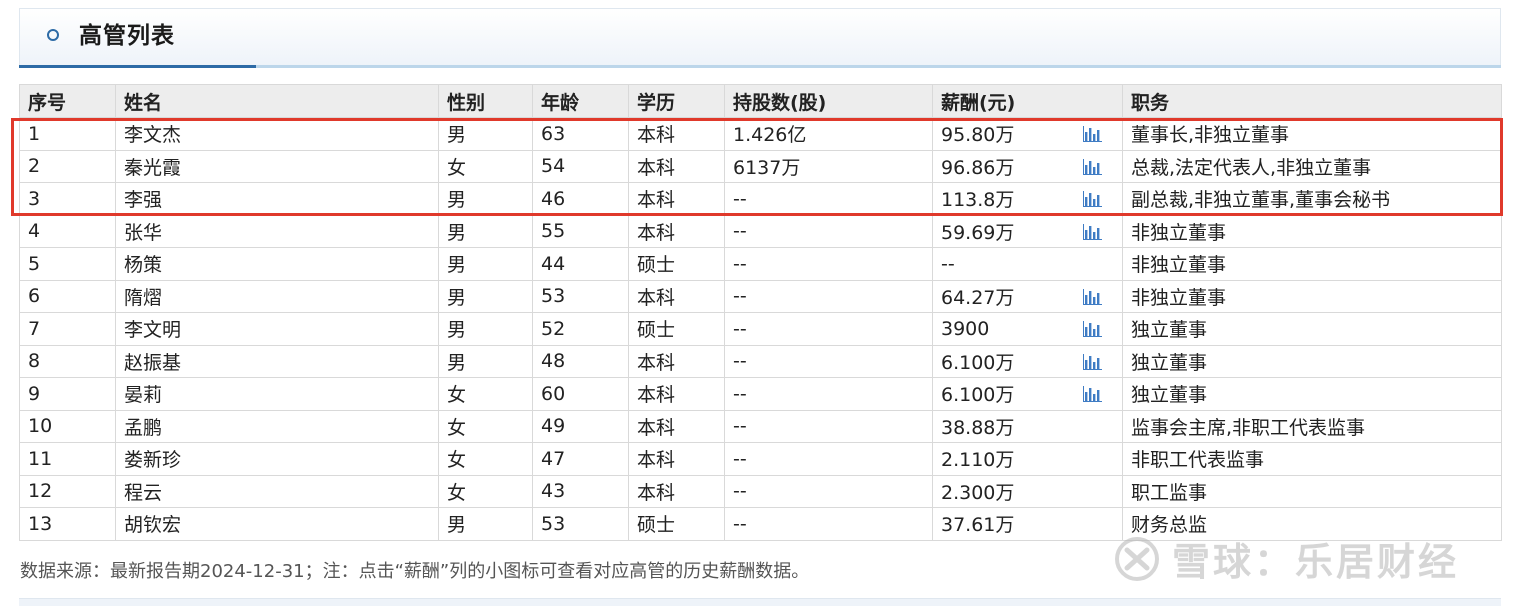 The width and height of the screenshot is (1526, 606). I want to click on cell-age-text: 55, so click(553, 231).